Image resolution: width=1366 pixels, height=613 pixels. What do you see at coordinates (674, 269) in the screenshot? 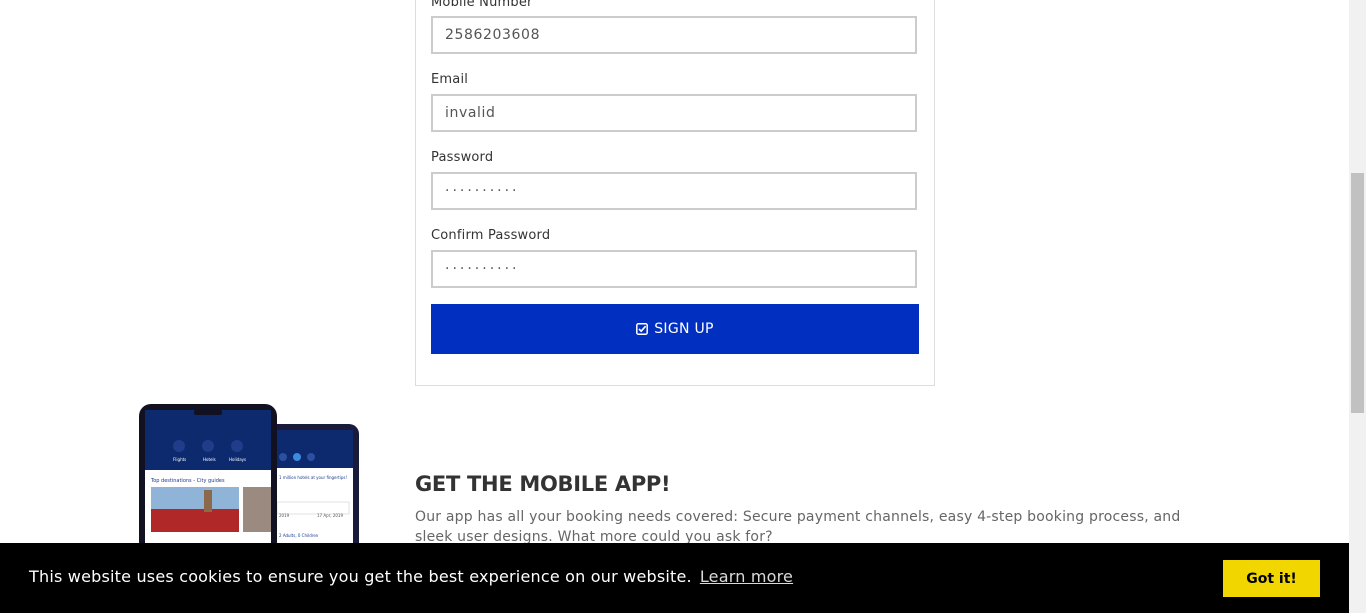
I see `confirm-password-input` at bounding box center [674, 269].